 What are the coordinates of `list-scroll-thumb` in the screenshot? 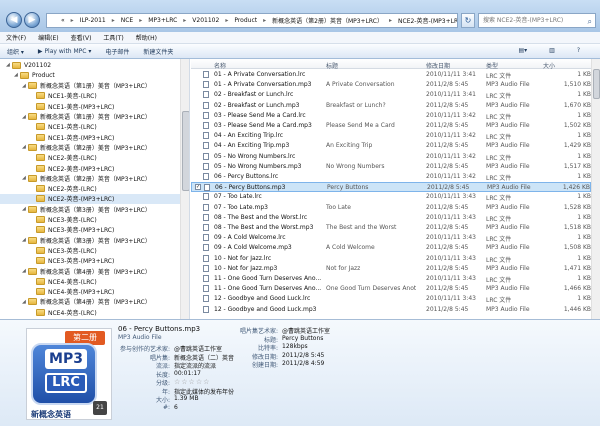 It's located at (596, 84).